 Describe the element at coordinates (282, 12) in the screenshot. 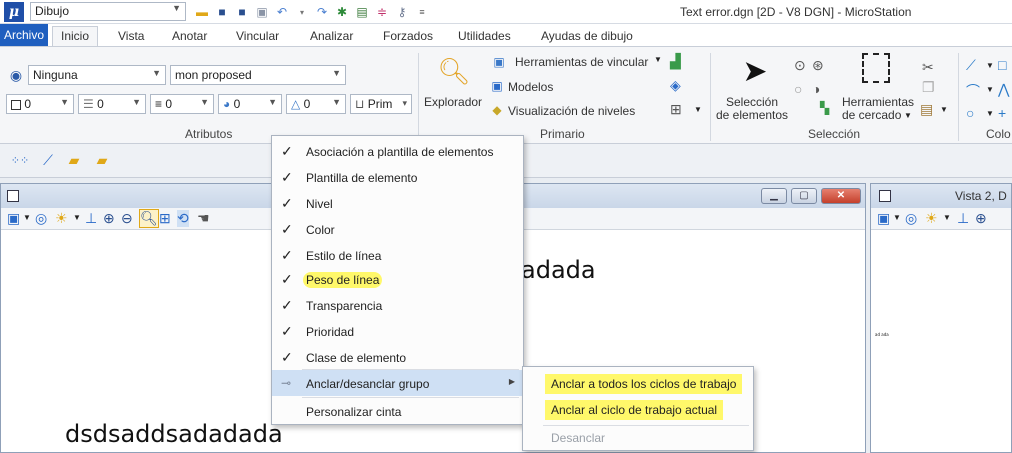

I see `undo-icon: ↶` at that location.